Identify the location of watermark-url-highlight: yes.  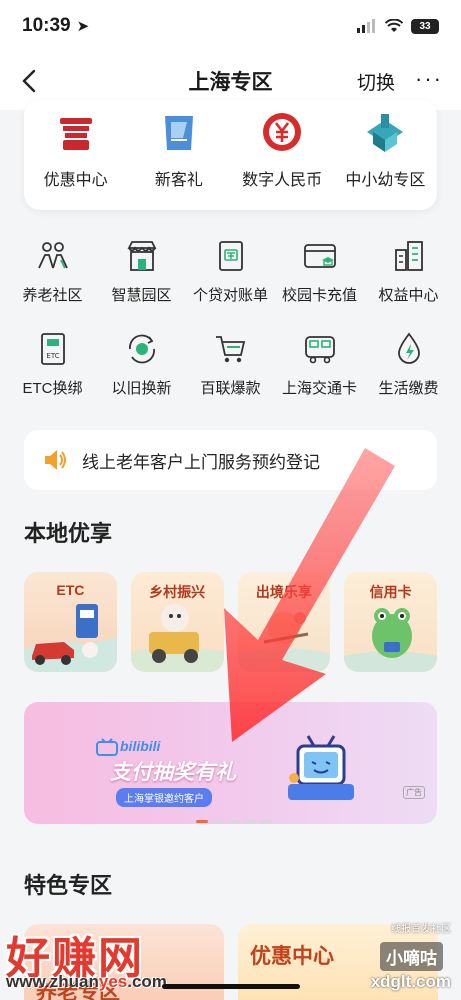
(113, 981).